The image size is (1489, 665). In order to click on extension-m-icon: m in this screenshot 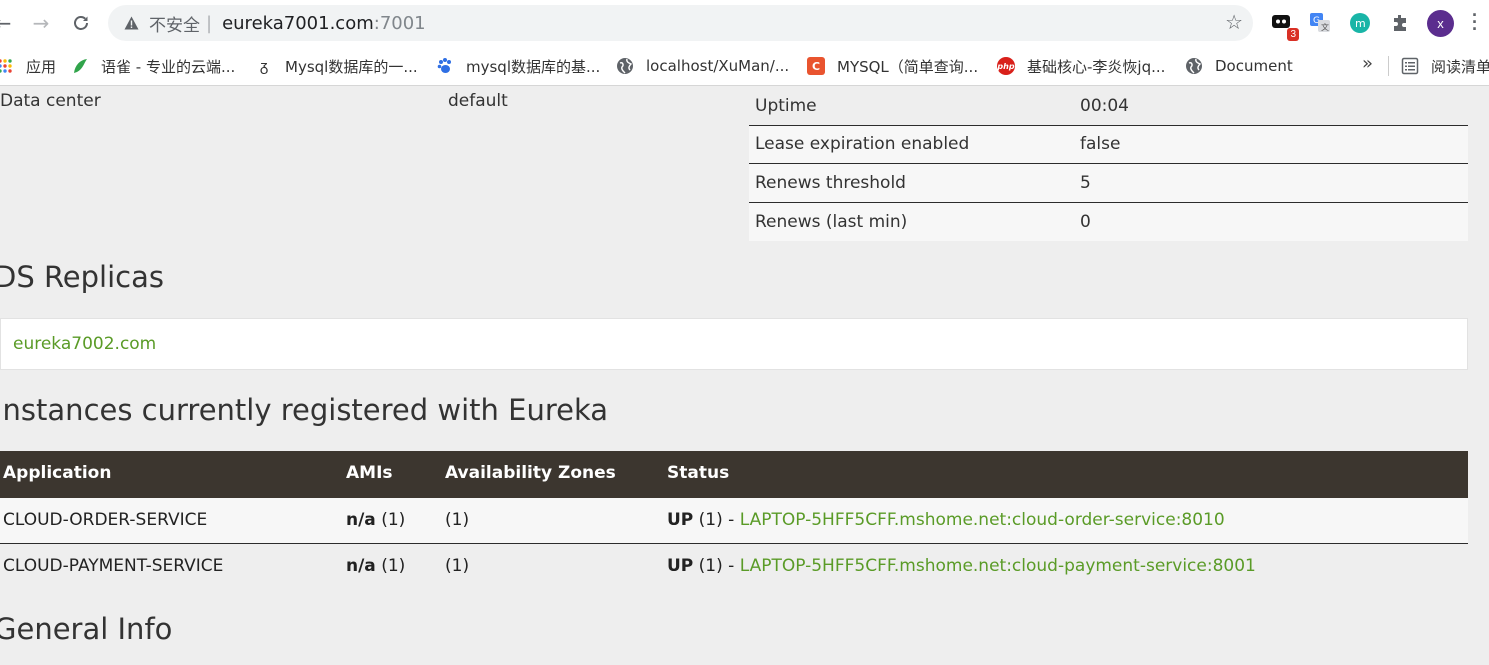, I will do `click(1360, 23)`.